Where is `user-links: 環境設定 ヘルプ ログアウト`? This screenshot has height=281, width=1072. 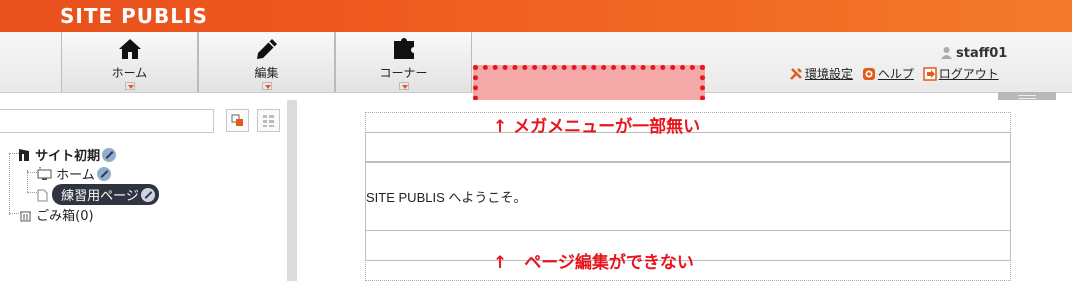 user-links: 環境設定 ヘルプ ログアウト is located at coordinates (896, 73).